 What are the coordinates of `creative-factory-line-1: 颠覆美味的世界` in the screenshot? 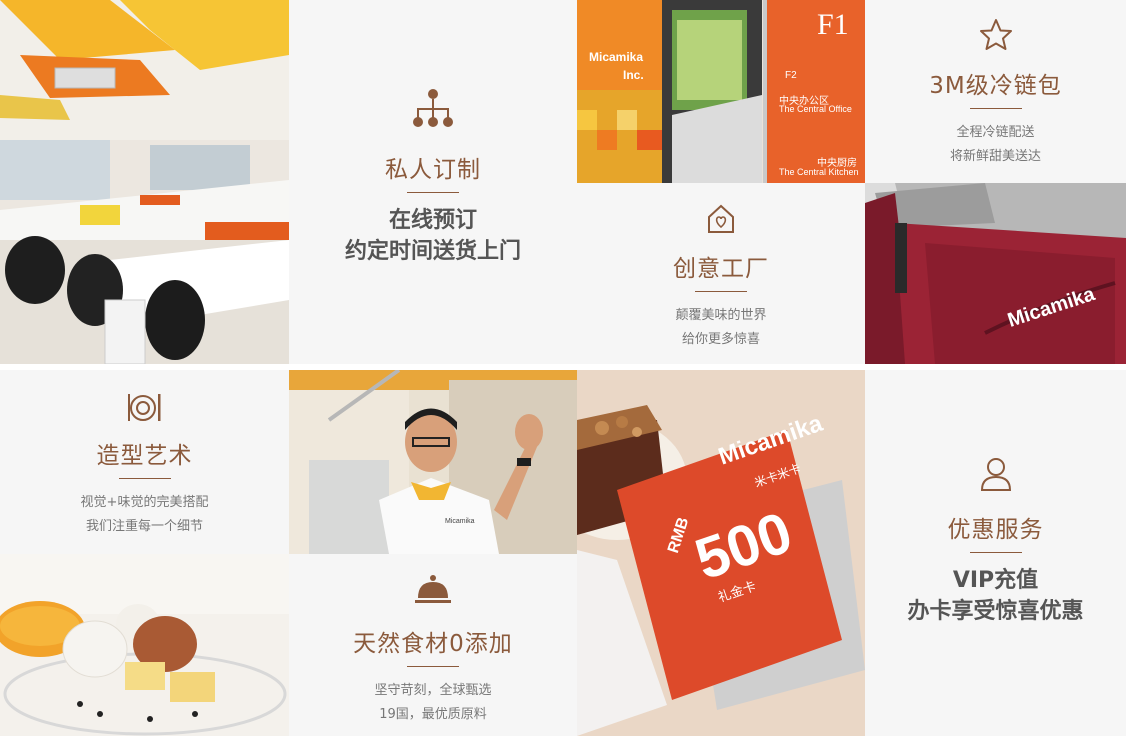 It's located at (721, 315).